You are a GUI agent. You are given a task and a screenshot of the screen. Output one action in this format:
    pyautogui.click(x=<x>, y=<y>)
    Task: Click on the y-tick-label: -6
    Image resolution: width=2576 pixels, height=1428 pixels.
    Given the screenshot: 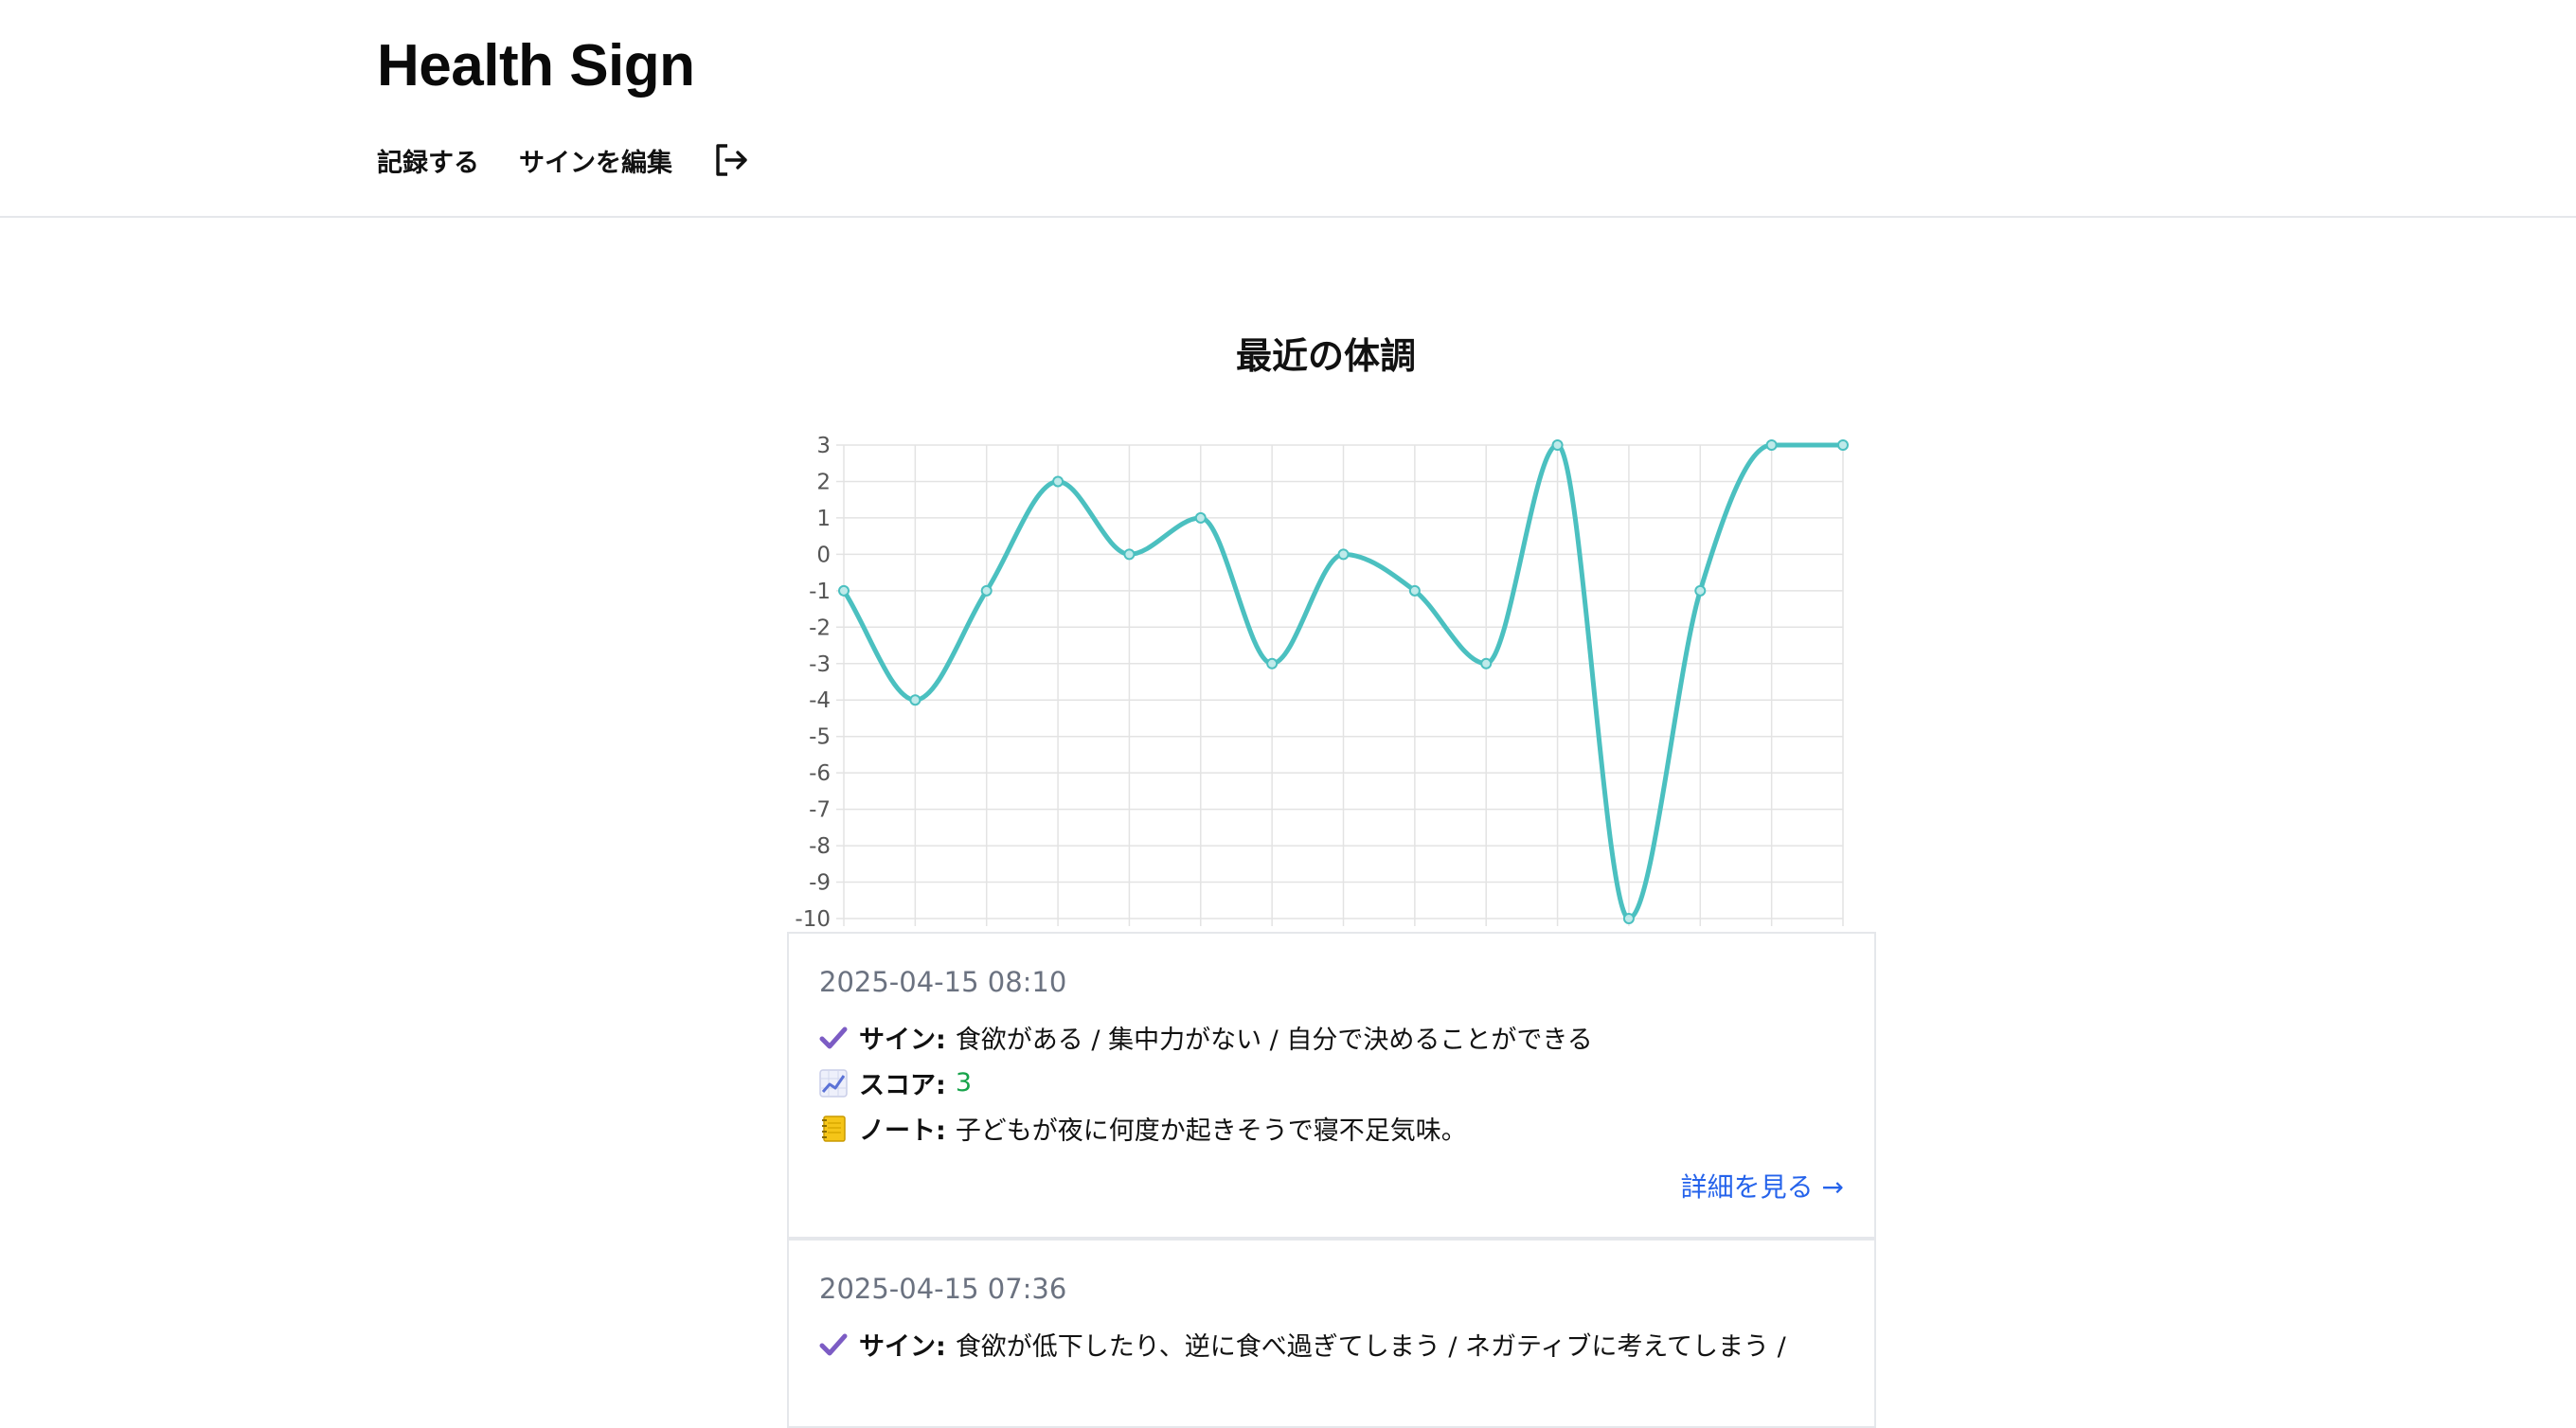 What is the action you would take?
    pyautogui.click(x=820, y=774)
    